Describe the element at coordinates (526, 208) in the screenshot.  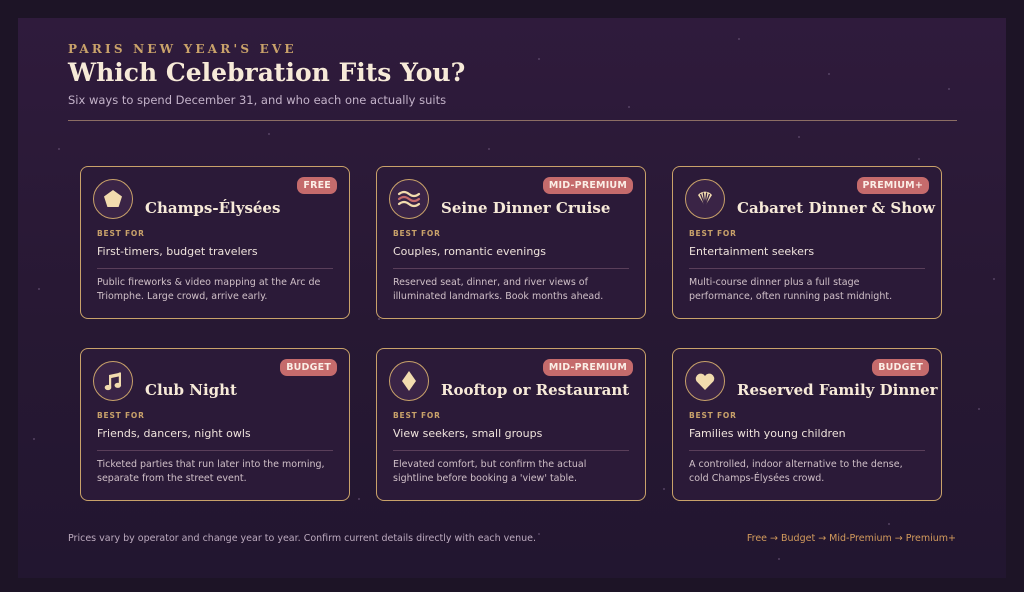
I see `card-title: Seine Dinner Cruise` at that location.